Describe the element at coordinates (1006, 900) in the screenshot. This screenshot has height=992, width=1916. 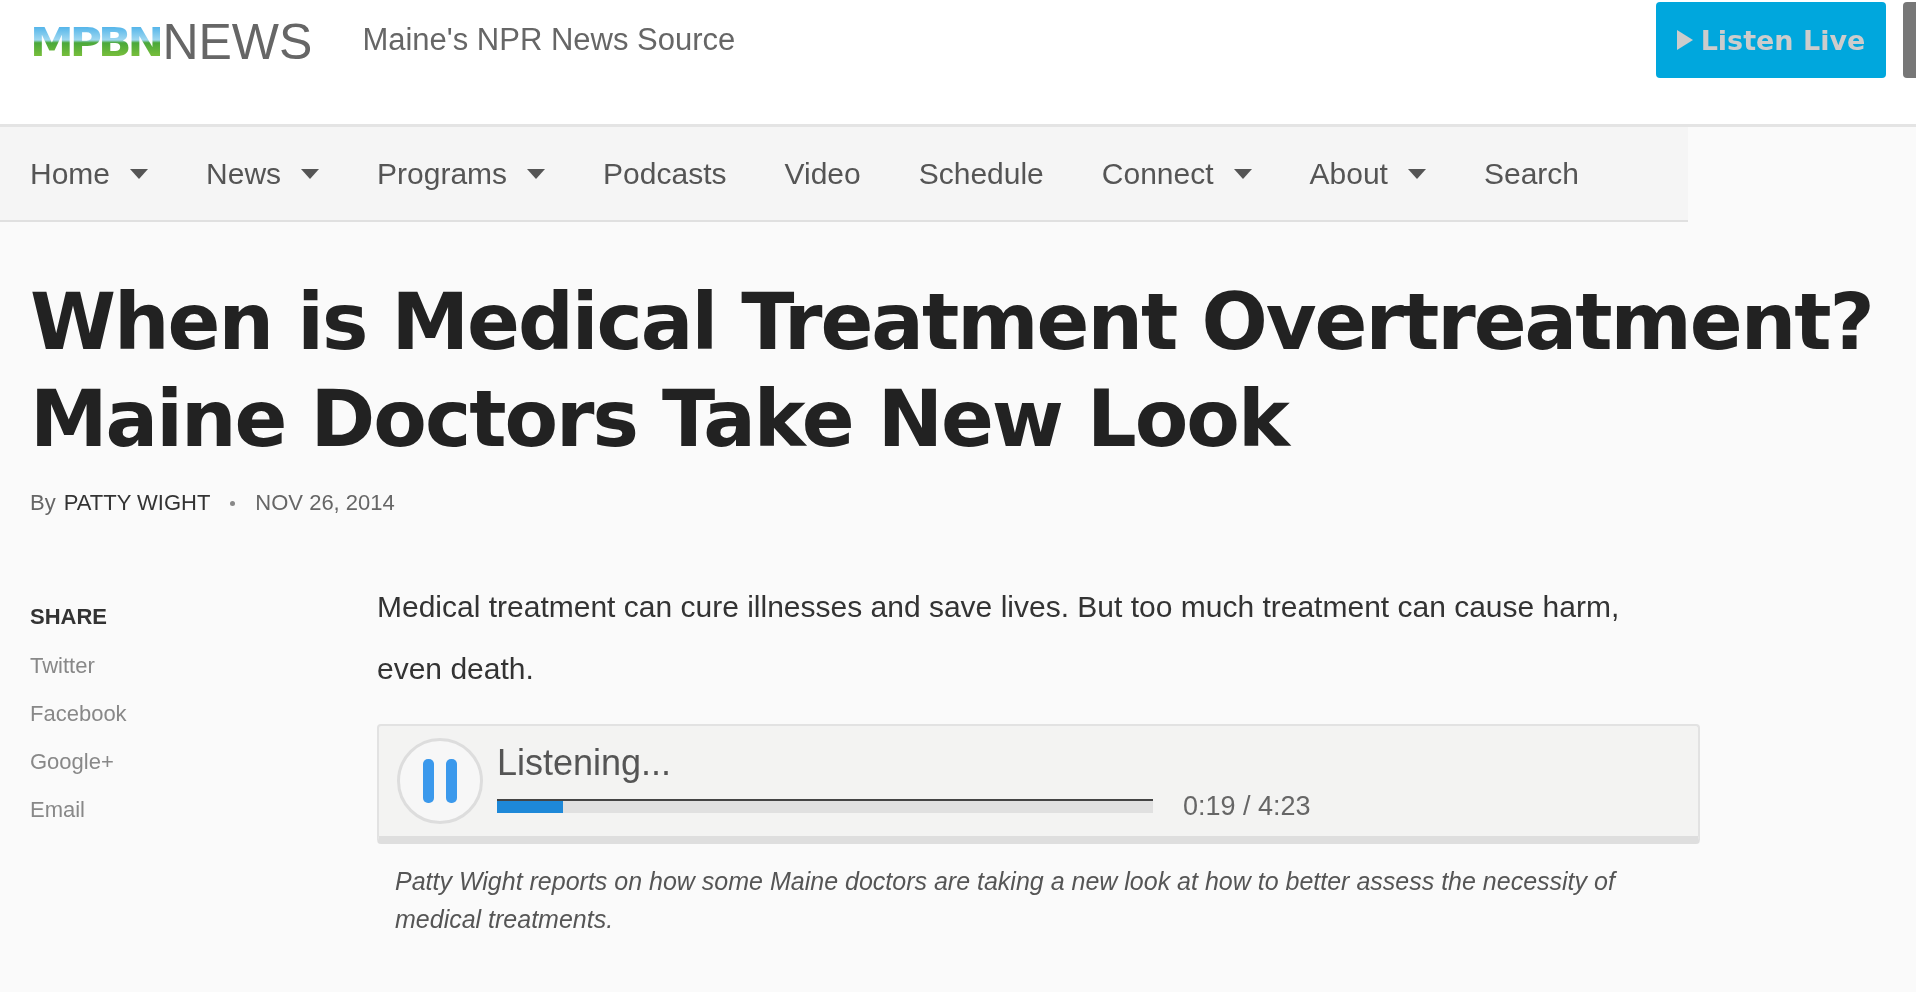
I see `audio-caption: Patty Wight reports on how some Maine doctors are taking a new look at how to better assess the necessity of medical treatments.` at that location.